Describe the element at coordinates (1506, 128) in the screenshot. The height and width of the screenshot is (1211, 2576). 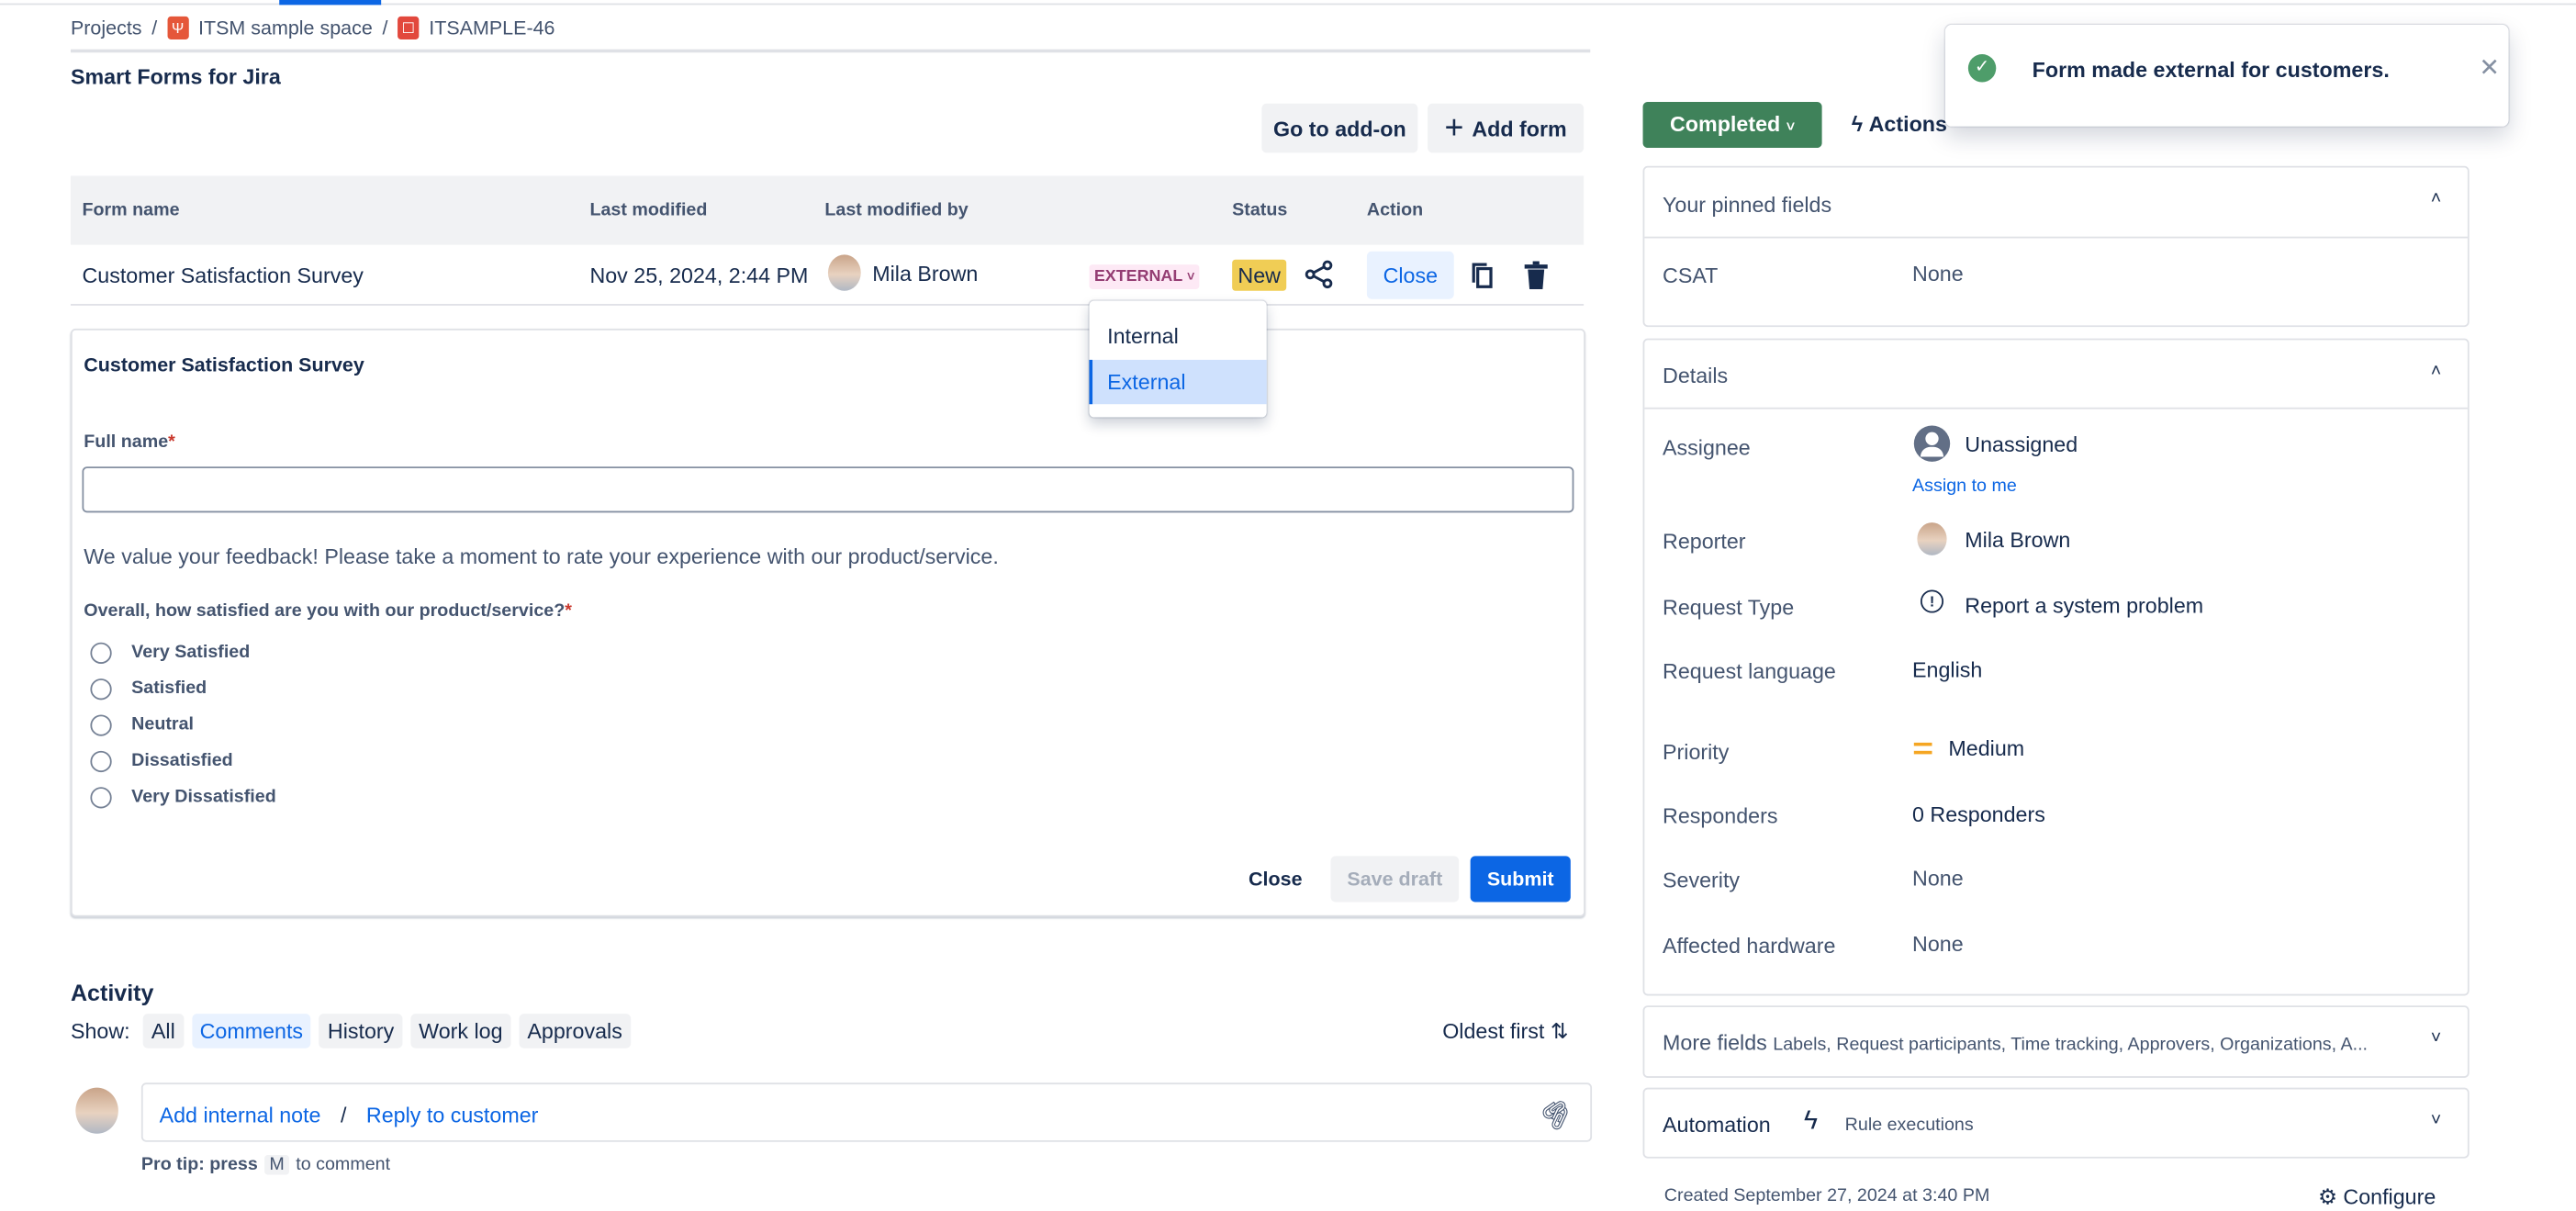
I see `add-form-button: + Add form` at that location.